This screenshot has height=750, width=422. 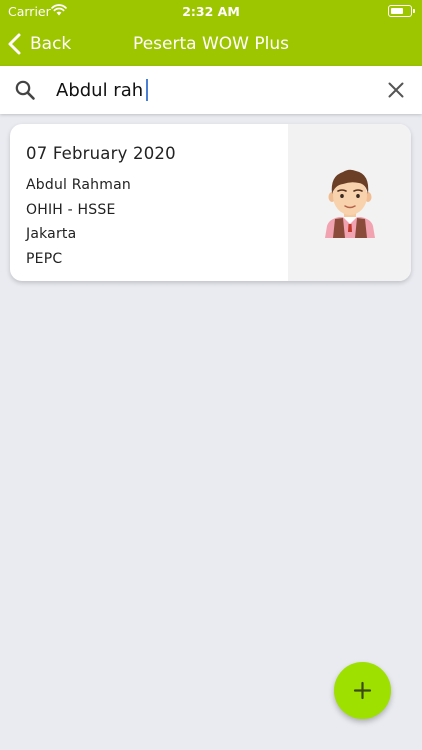 What do you see at coordinates (401, 11) in the screenshot?
I see `battery-icon` at bounding box center [401, 11].